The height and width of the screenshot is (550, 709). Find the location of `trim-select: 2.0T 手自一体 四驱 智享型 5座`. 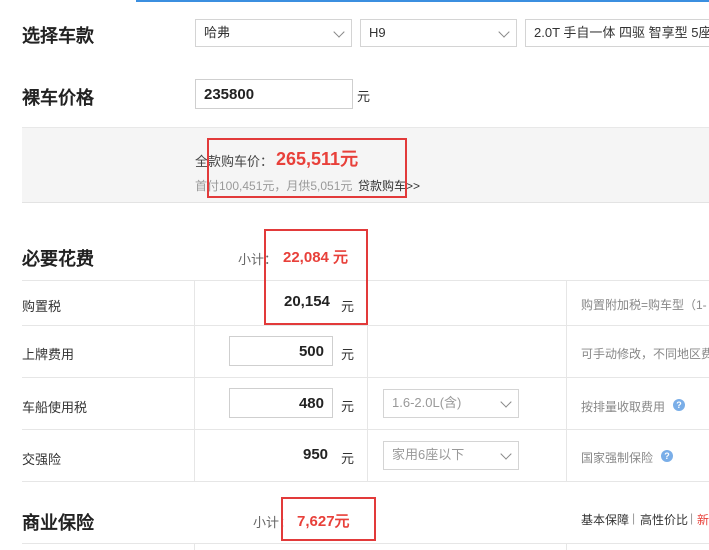

trim-select: 2.0T 手自一体 四驱 智享型 5座 is located at coordinates (617, 33).